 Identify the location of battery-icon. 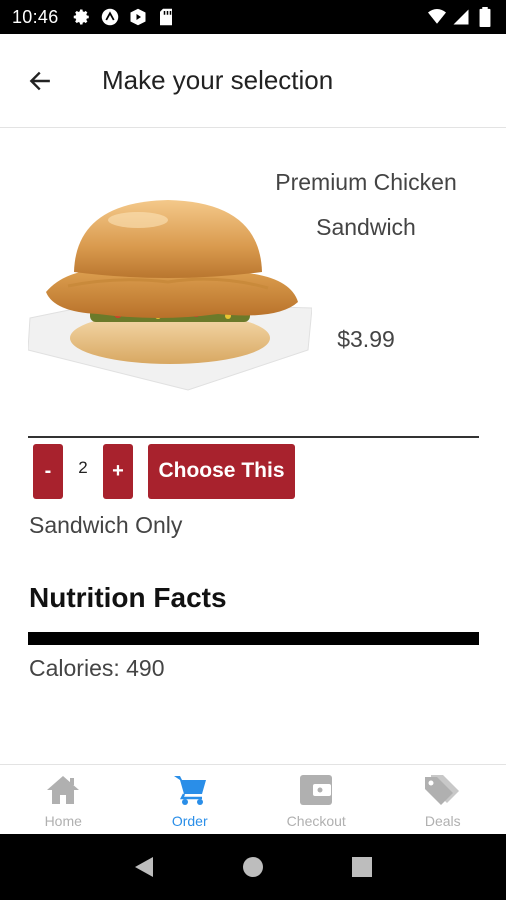
(485, 17).